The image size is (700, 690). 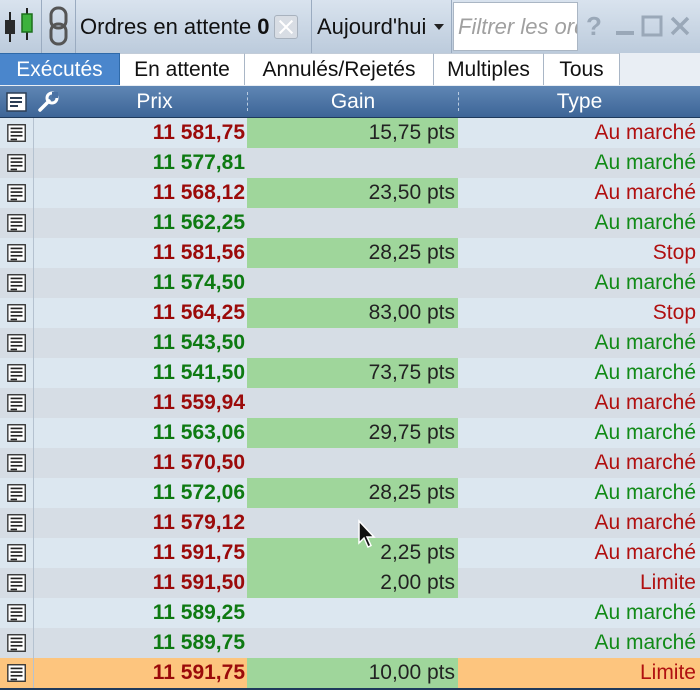 What do you see at coordinates (350, 673) in the screenshot?
I see `order-row: 11 591,75 10,00 pts Limite` at bounding box center [350, 673].